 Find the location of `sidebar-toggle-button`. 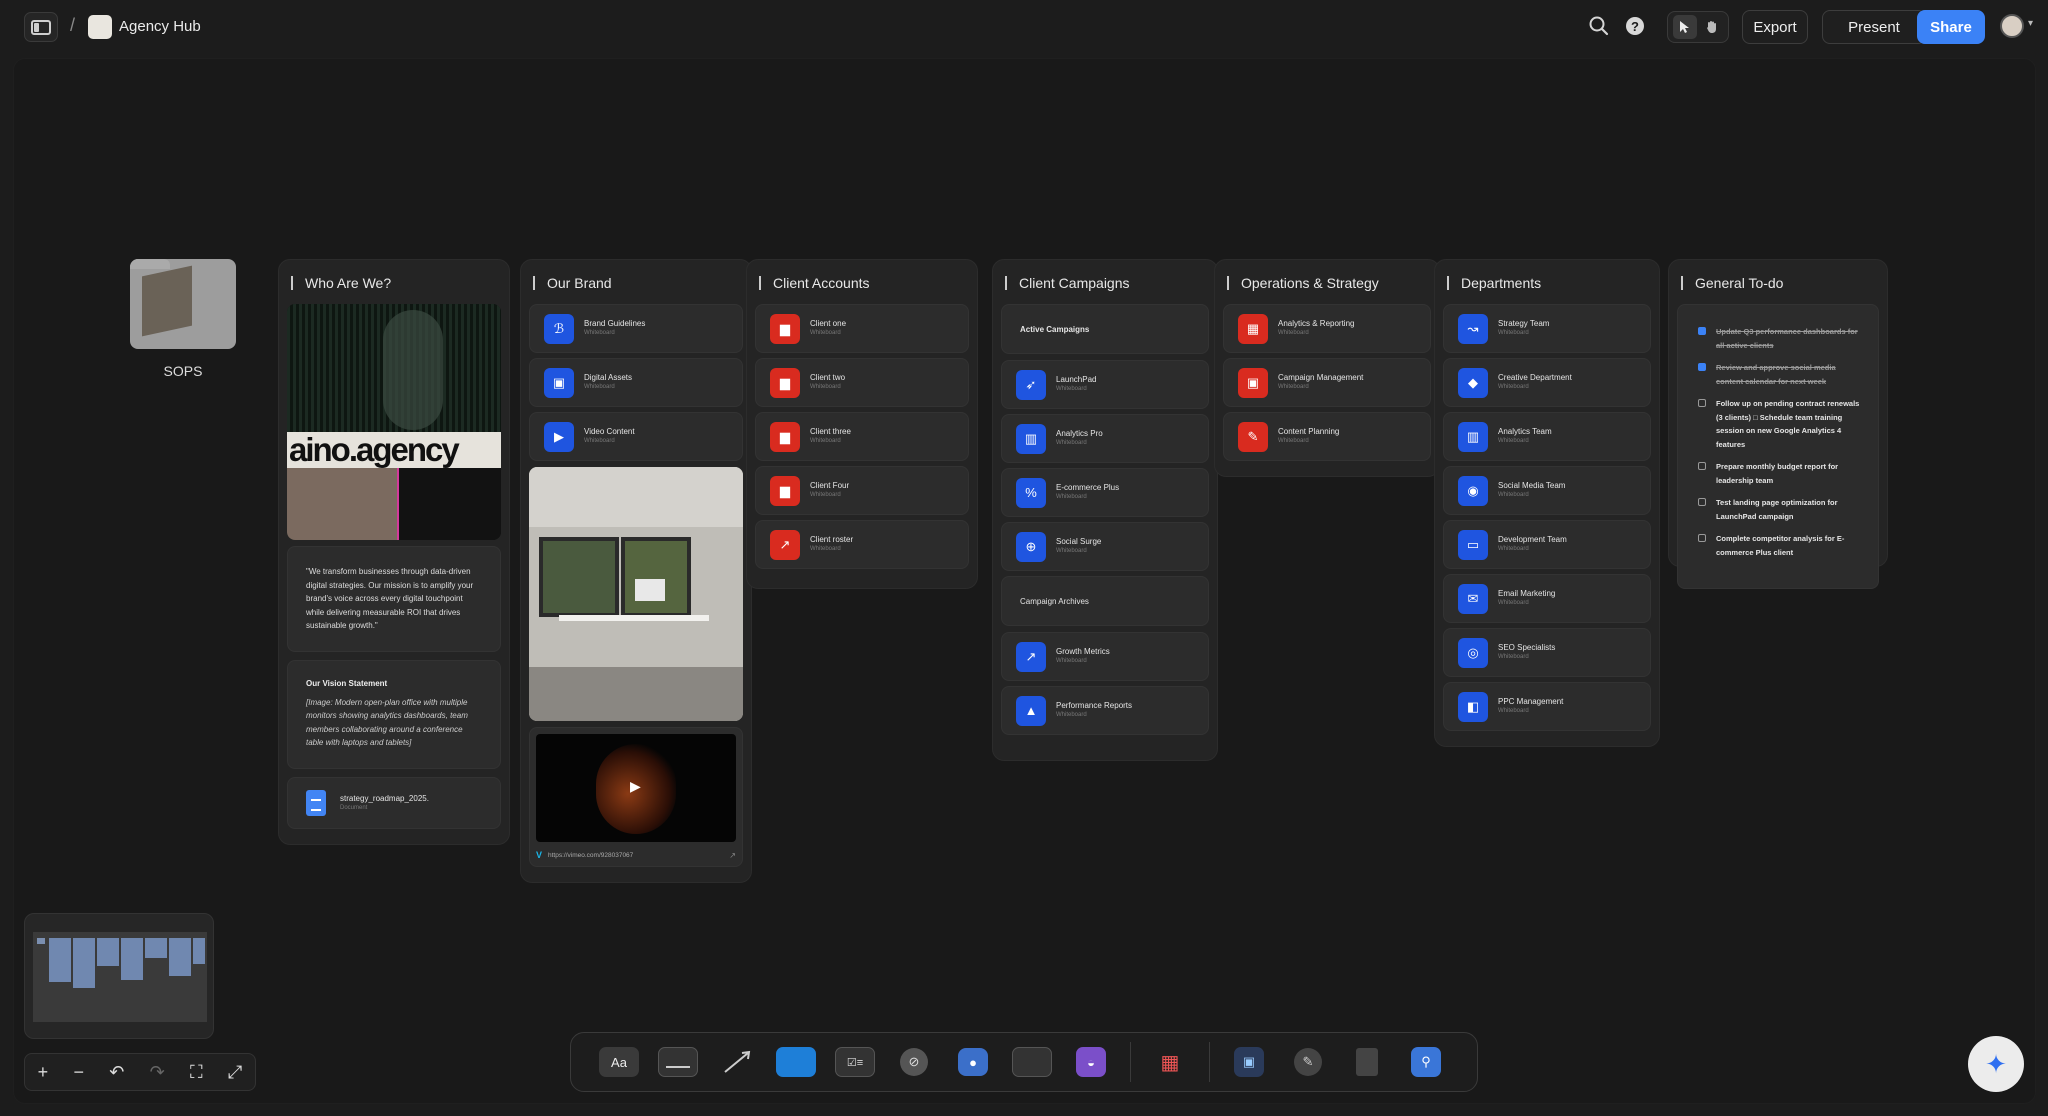

sidebar-toggle-button is located at coordinates (41, 27).